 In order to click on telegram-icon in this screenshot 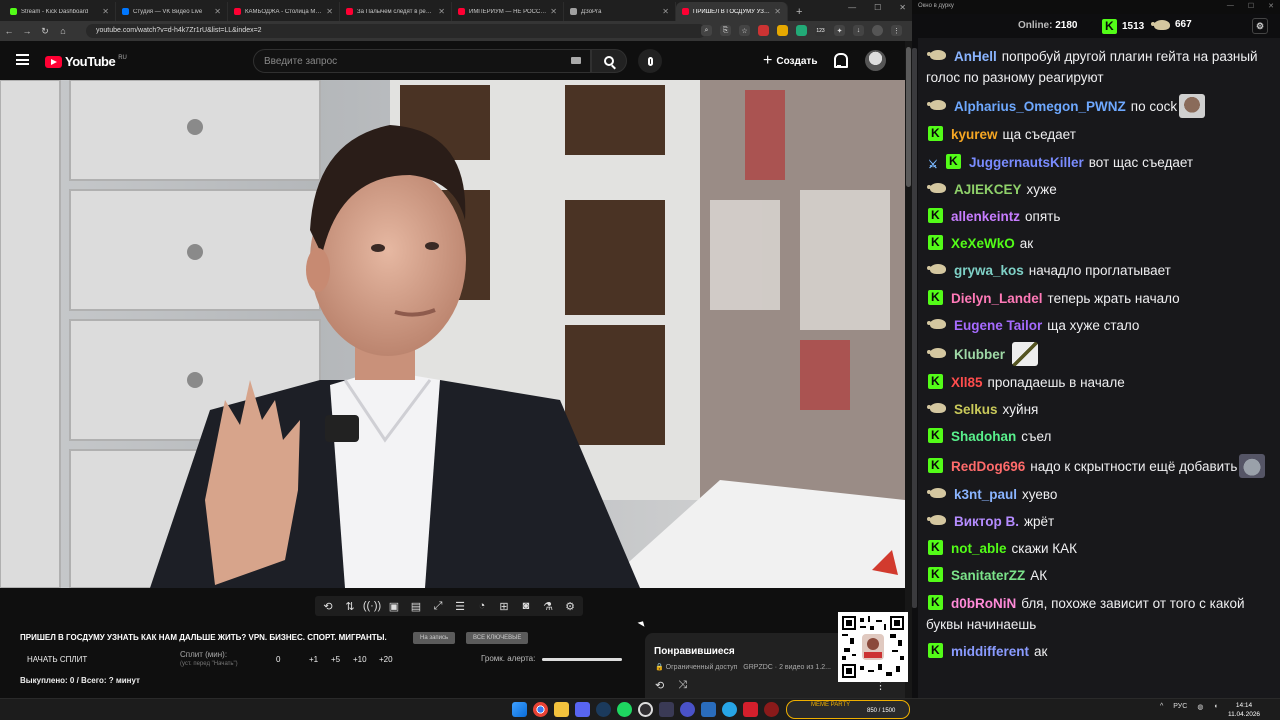, I will do `click(729, 709)`.